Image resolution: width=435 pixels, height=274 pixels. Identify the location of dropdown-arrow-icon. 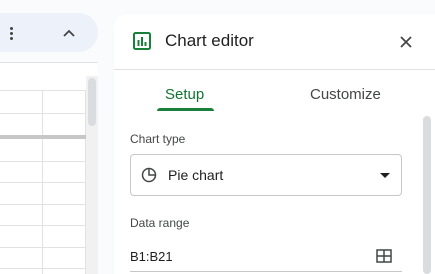
(385, 175).